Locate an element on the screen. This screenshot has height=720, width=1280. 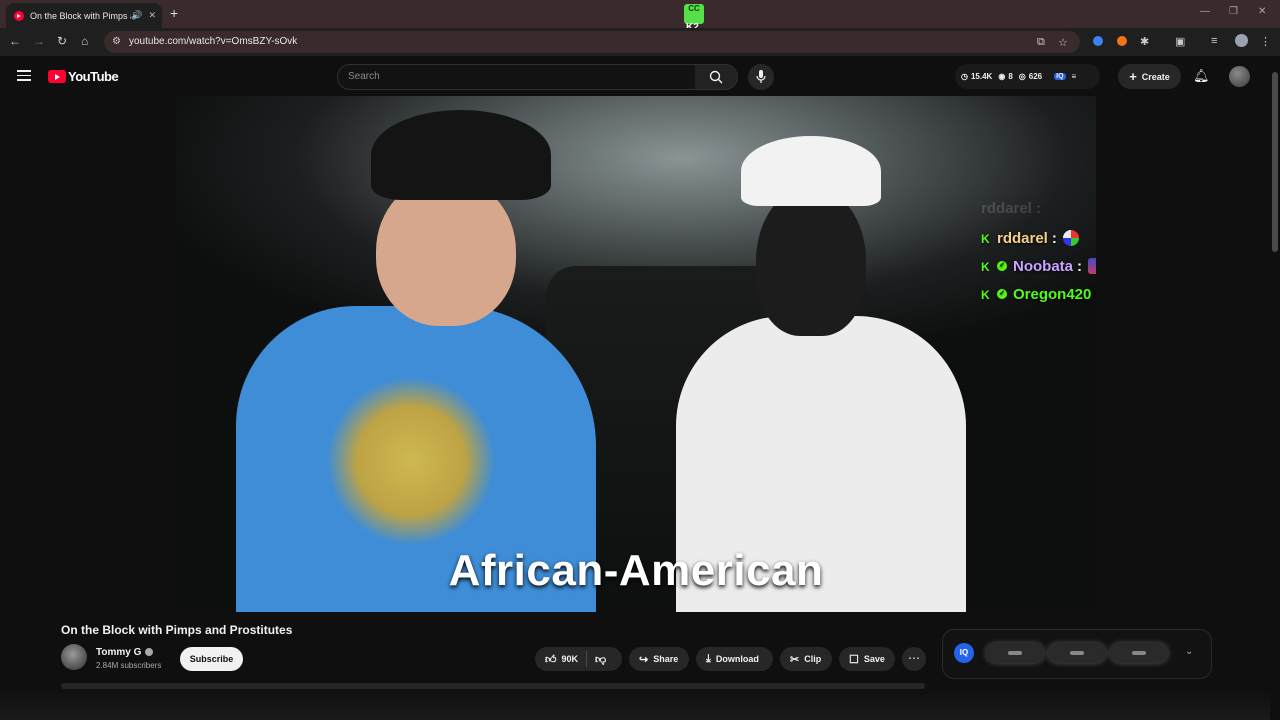
stat-watching: 626 is located at coordinates (1035, 76).